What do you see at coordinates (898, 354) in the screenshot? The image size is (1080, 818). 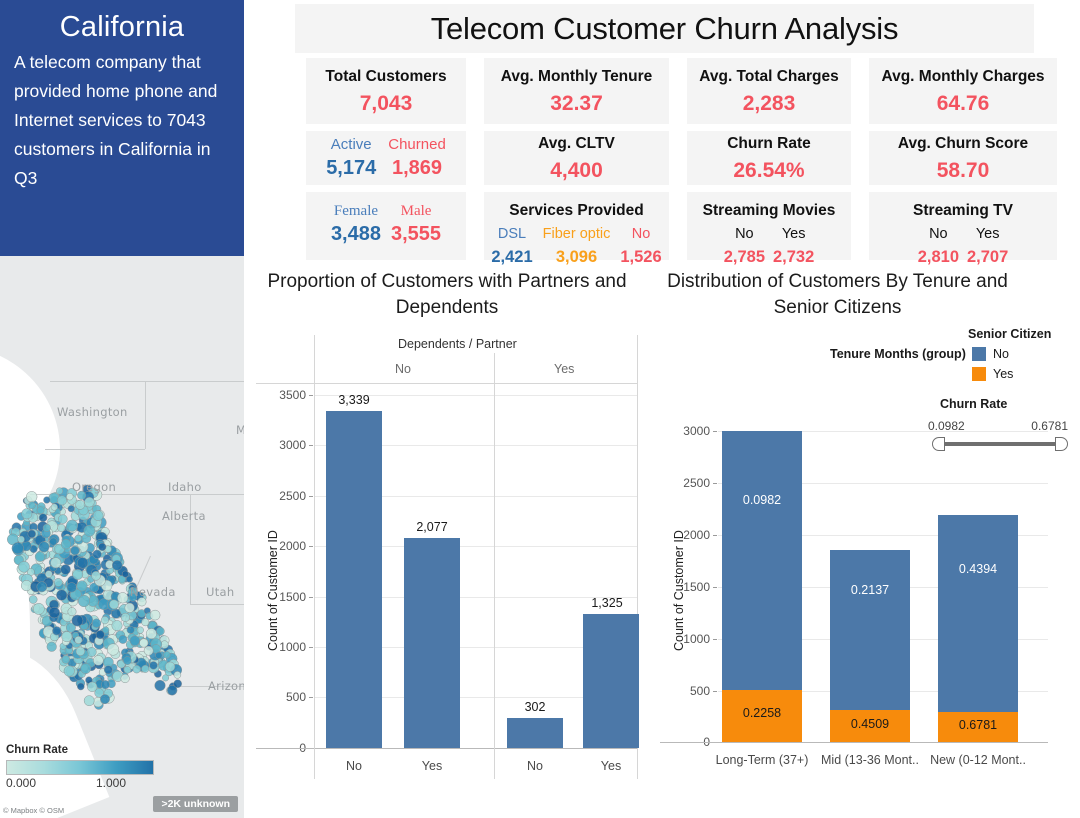 I see `tenure-group-label: Tenure Months (group)` at bounding box center [898, 354].